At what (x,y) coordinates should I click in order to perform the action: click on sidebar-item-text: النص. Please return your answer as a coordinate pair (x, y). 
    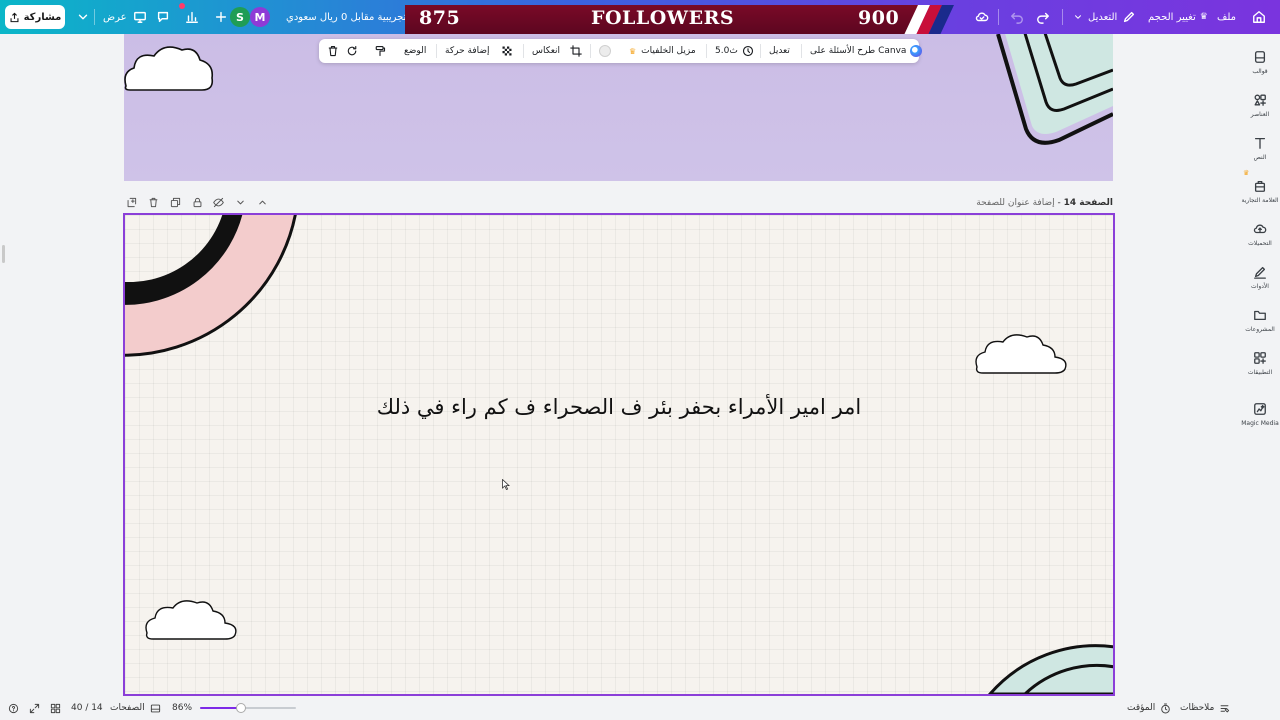
    Looking at the image, I should click on (1260, 148).